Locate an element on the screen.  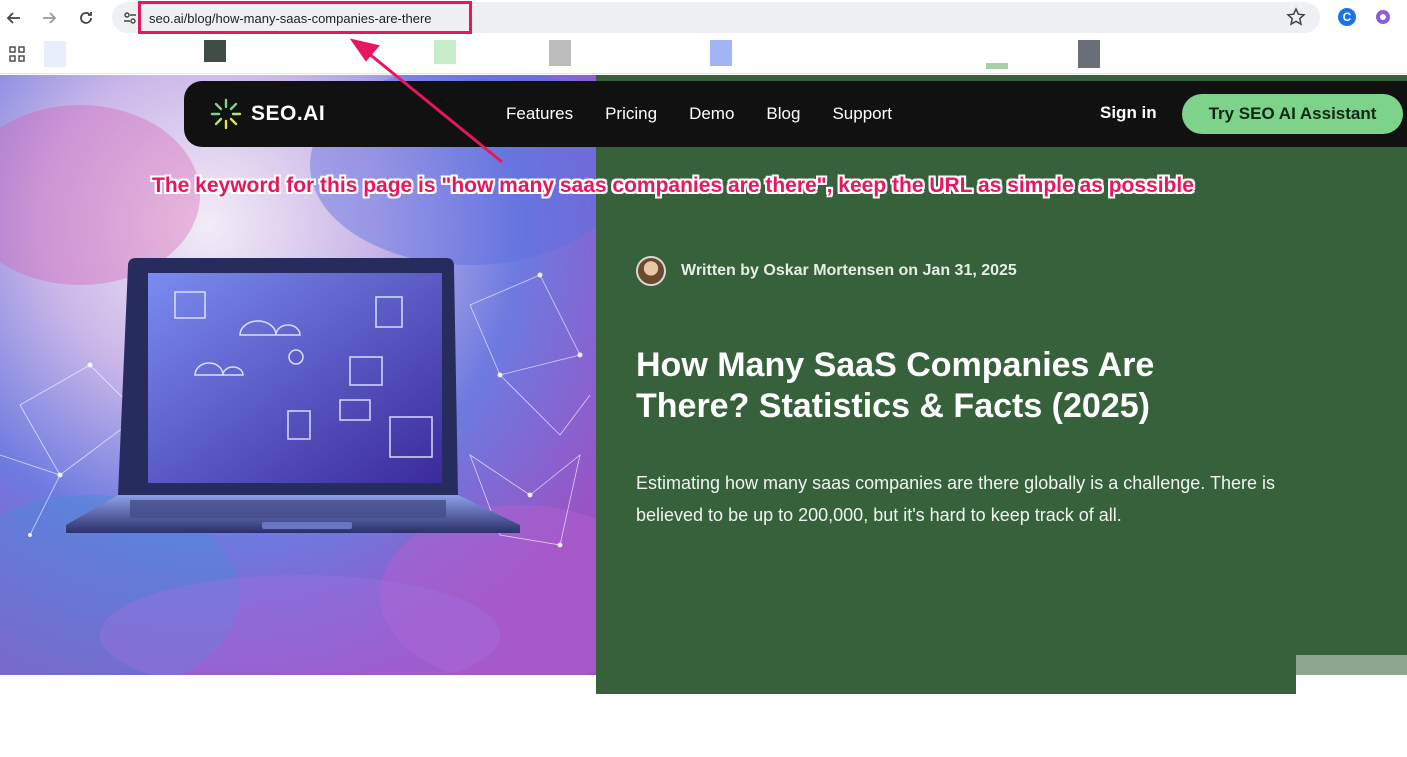
decorative-strip is located at coordinates (1351, 665).